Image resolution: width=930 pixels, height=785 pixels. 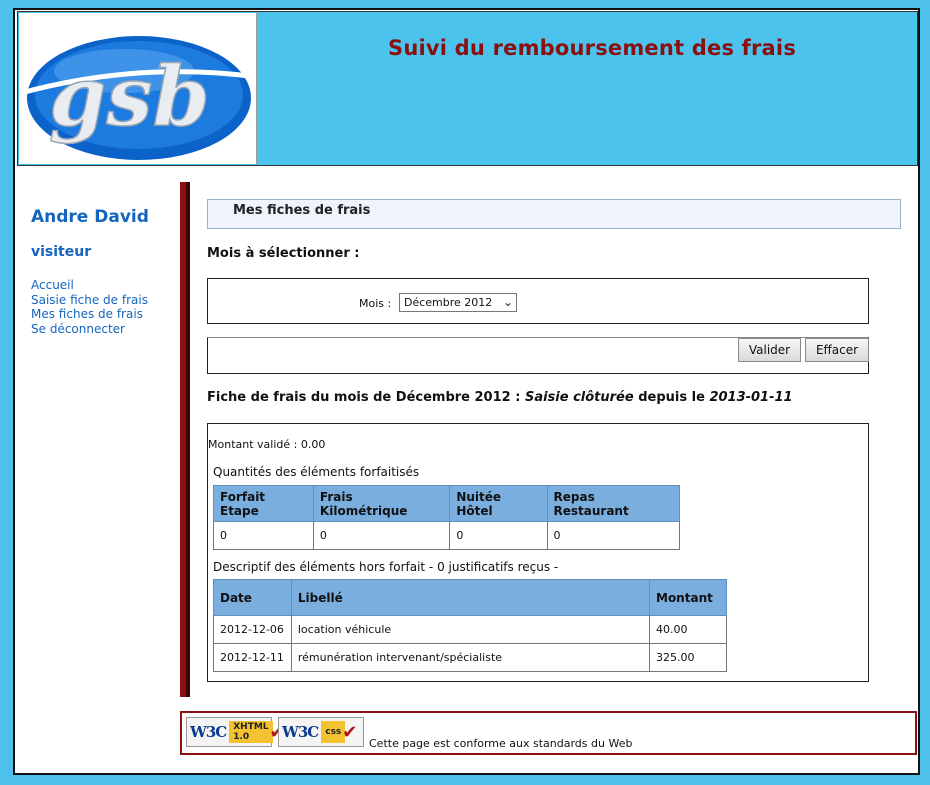 What do you see at coordinates (283, 253) in the screenshot?
I see `select-month-prompt: Mois à sélectionner :` at bounding box center [283, 253].